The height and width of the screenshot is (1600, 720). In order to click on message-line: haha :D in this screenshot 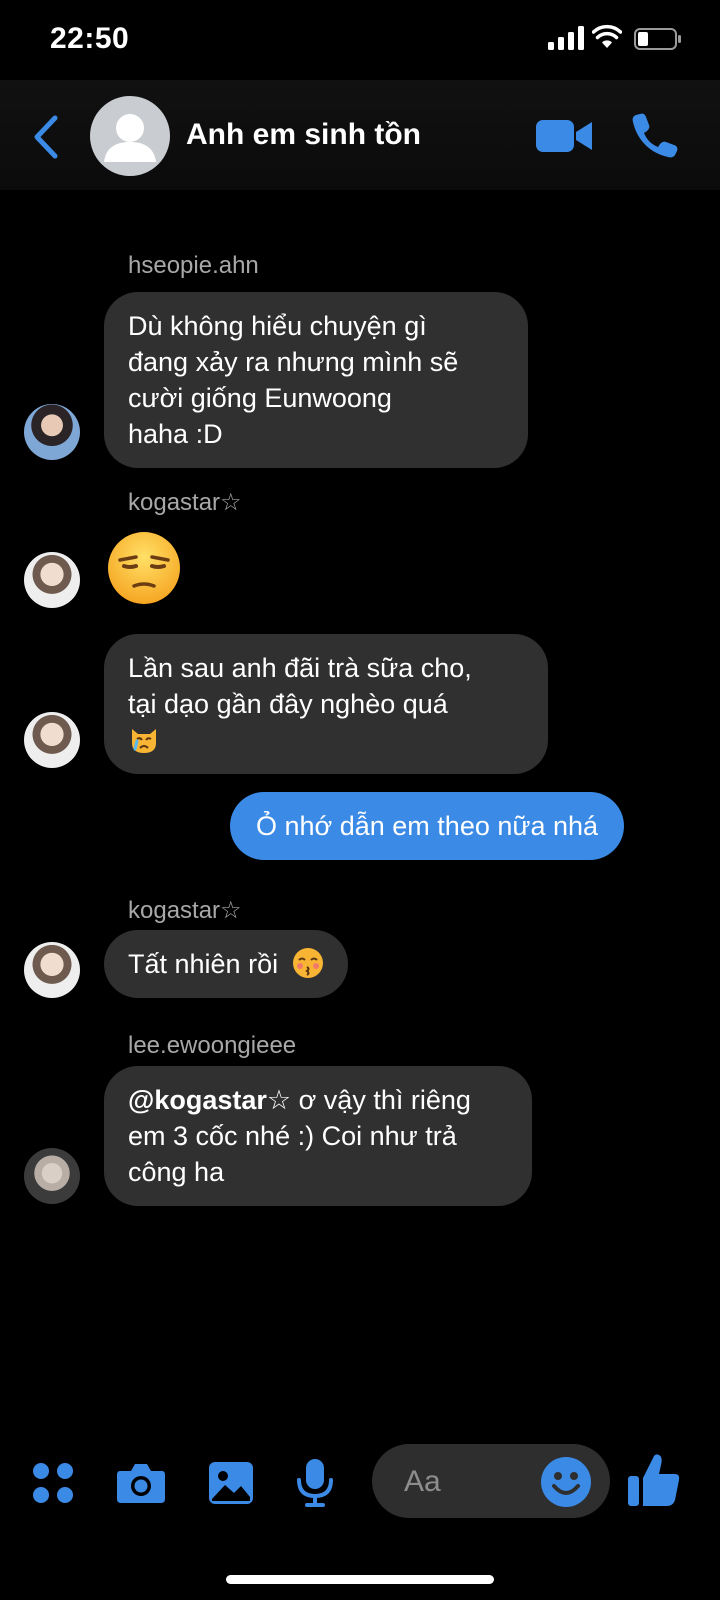, I will do `click(175, 434)`.